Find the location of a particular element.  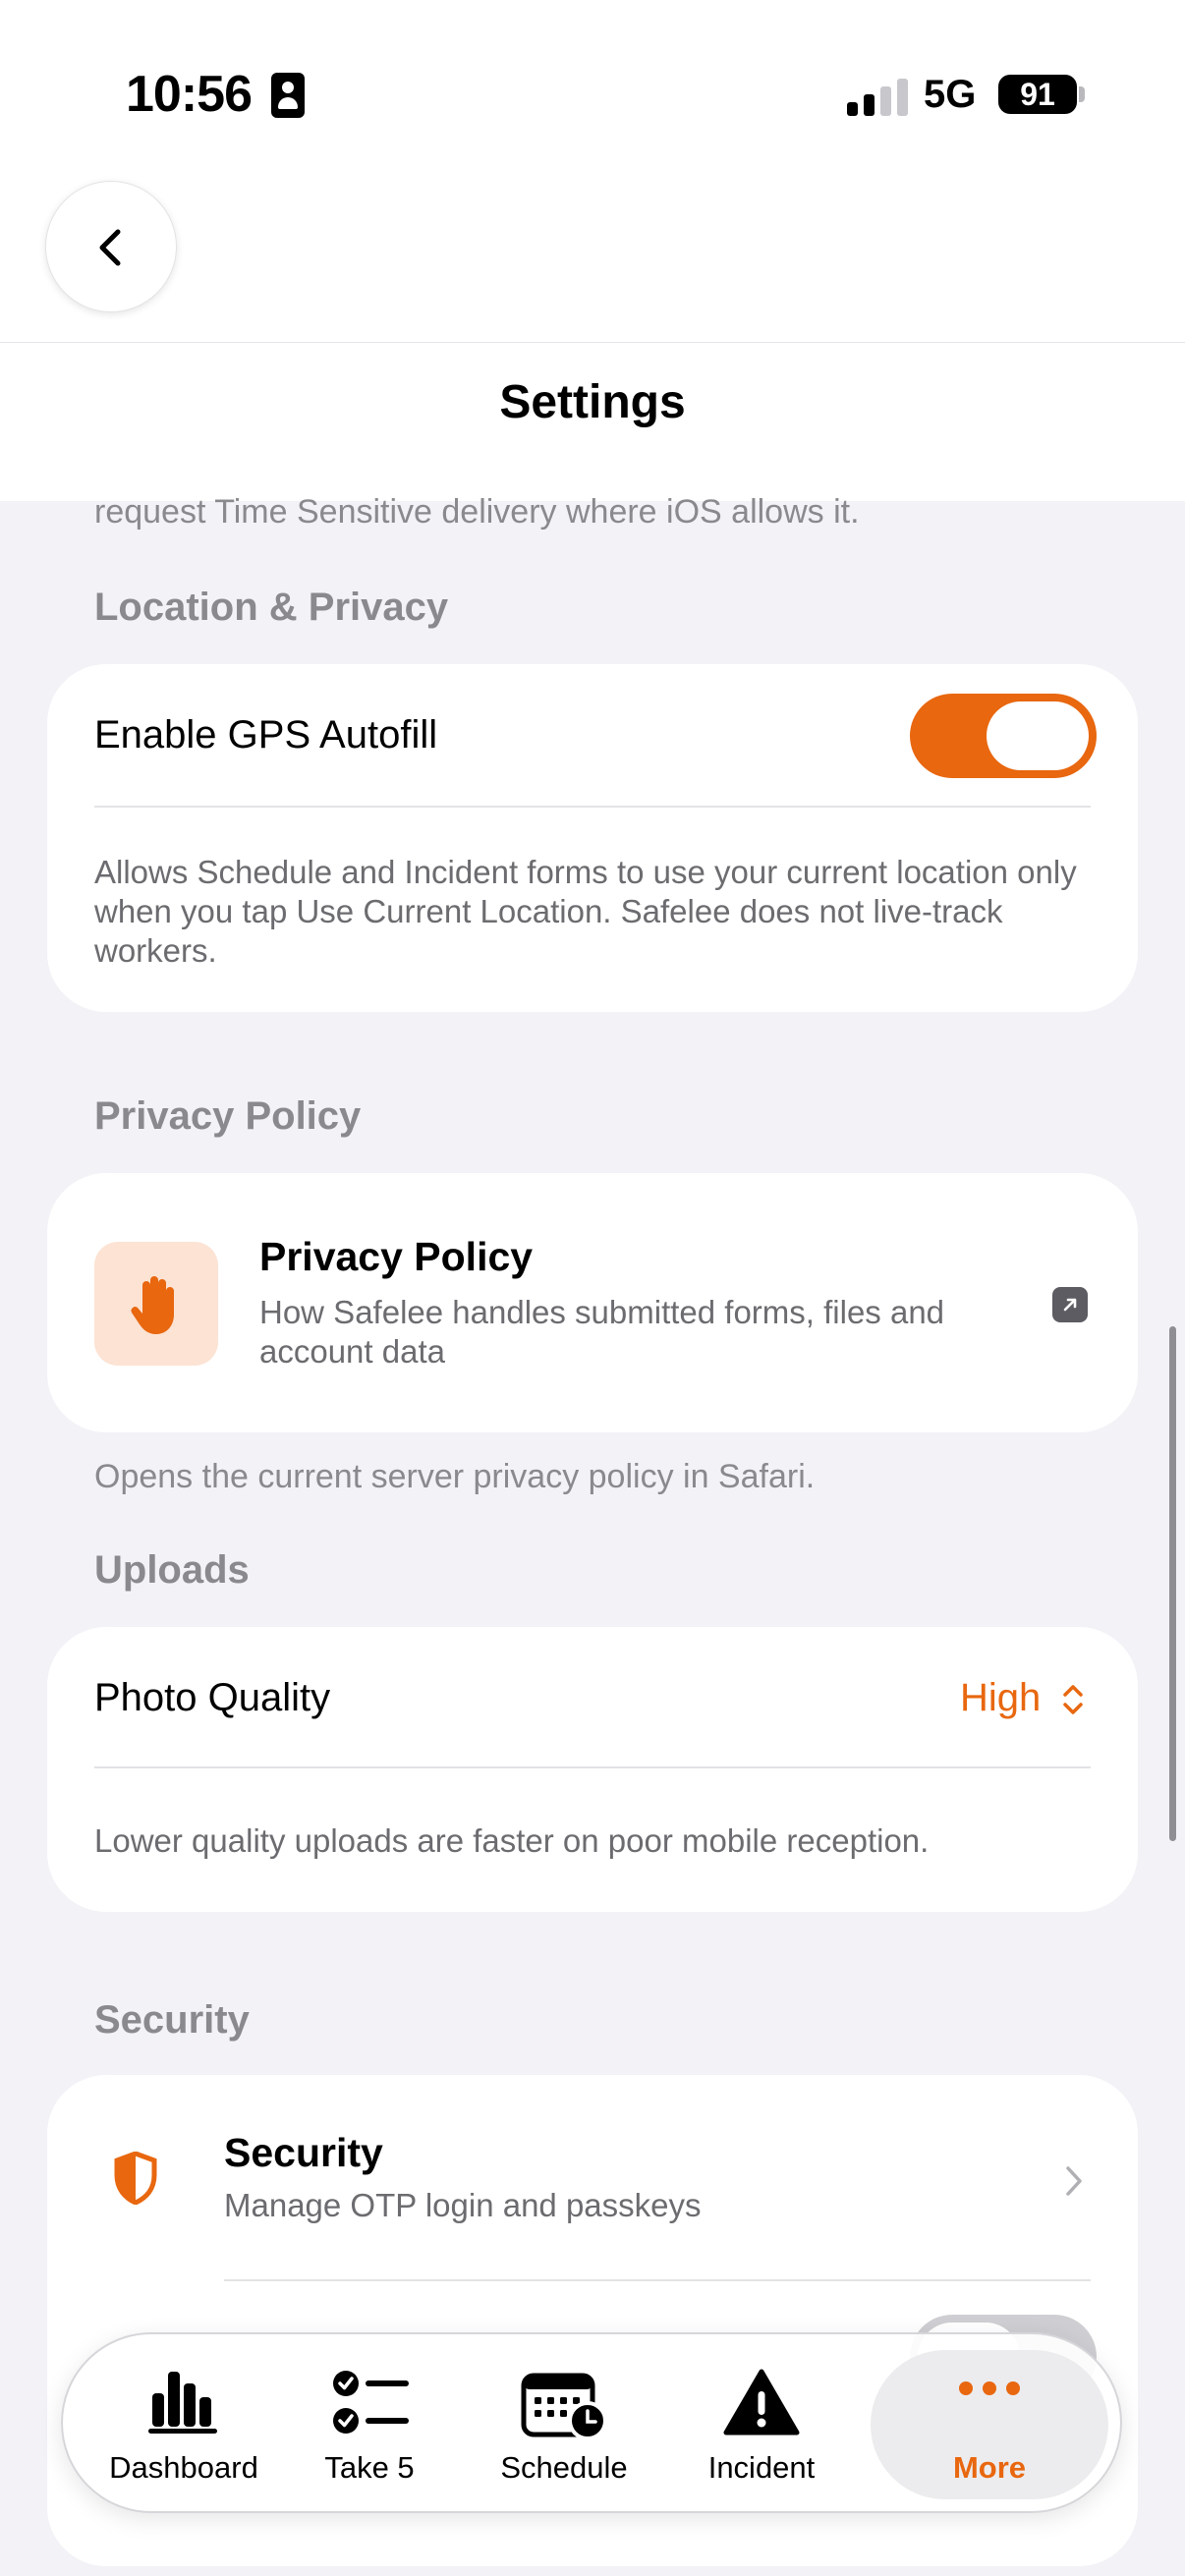

section-header-uploads: Uploads is located at coordinates (172, 1570).